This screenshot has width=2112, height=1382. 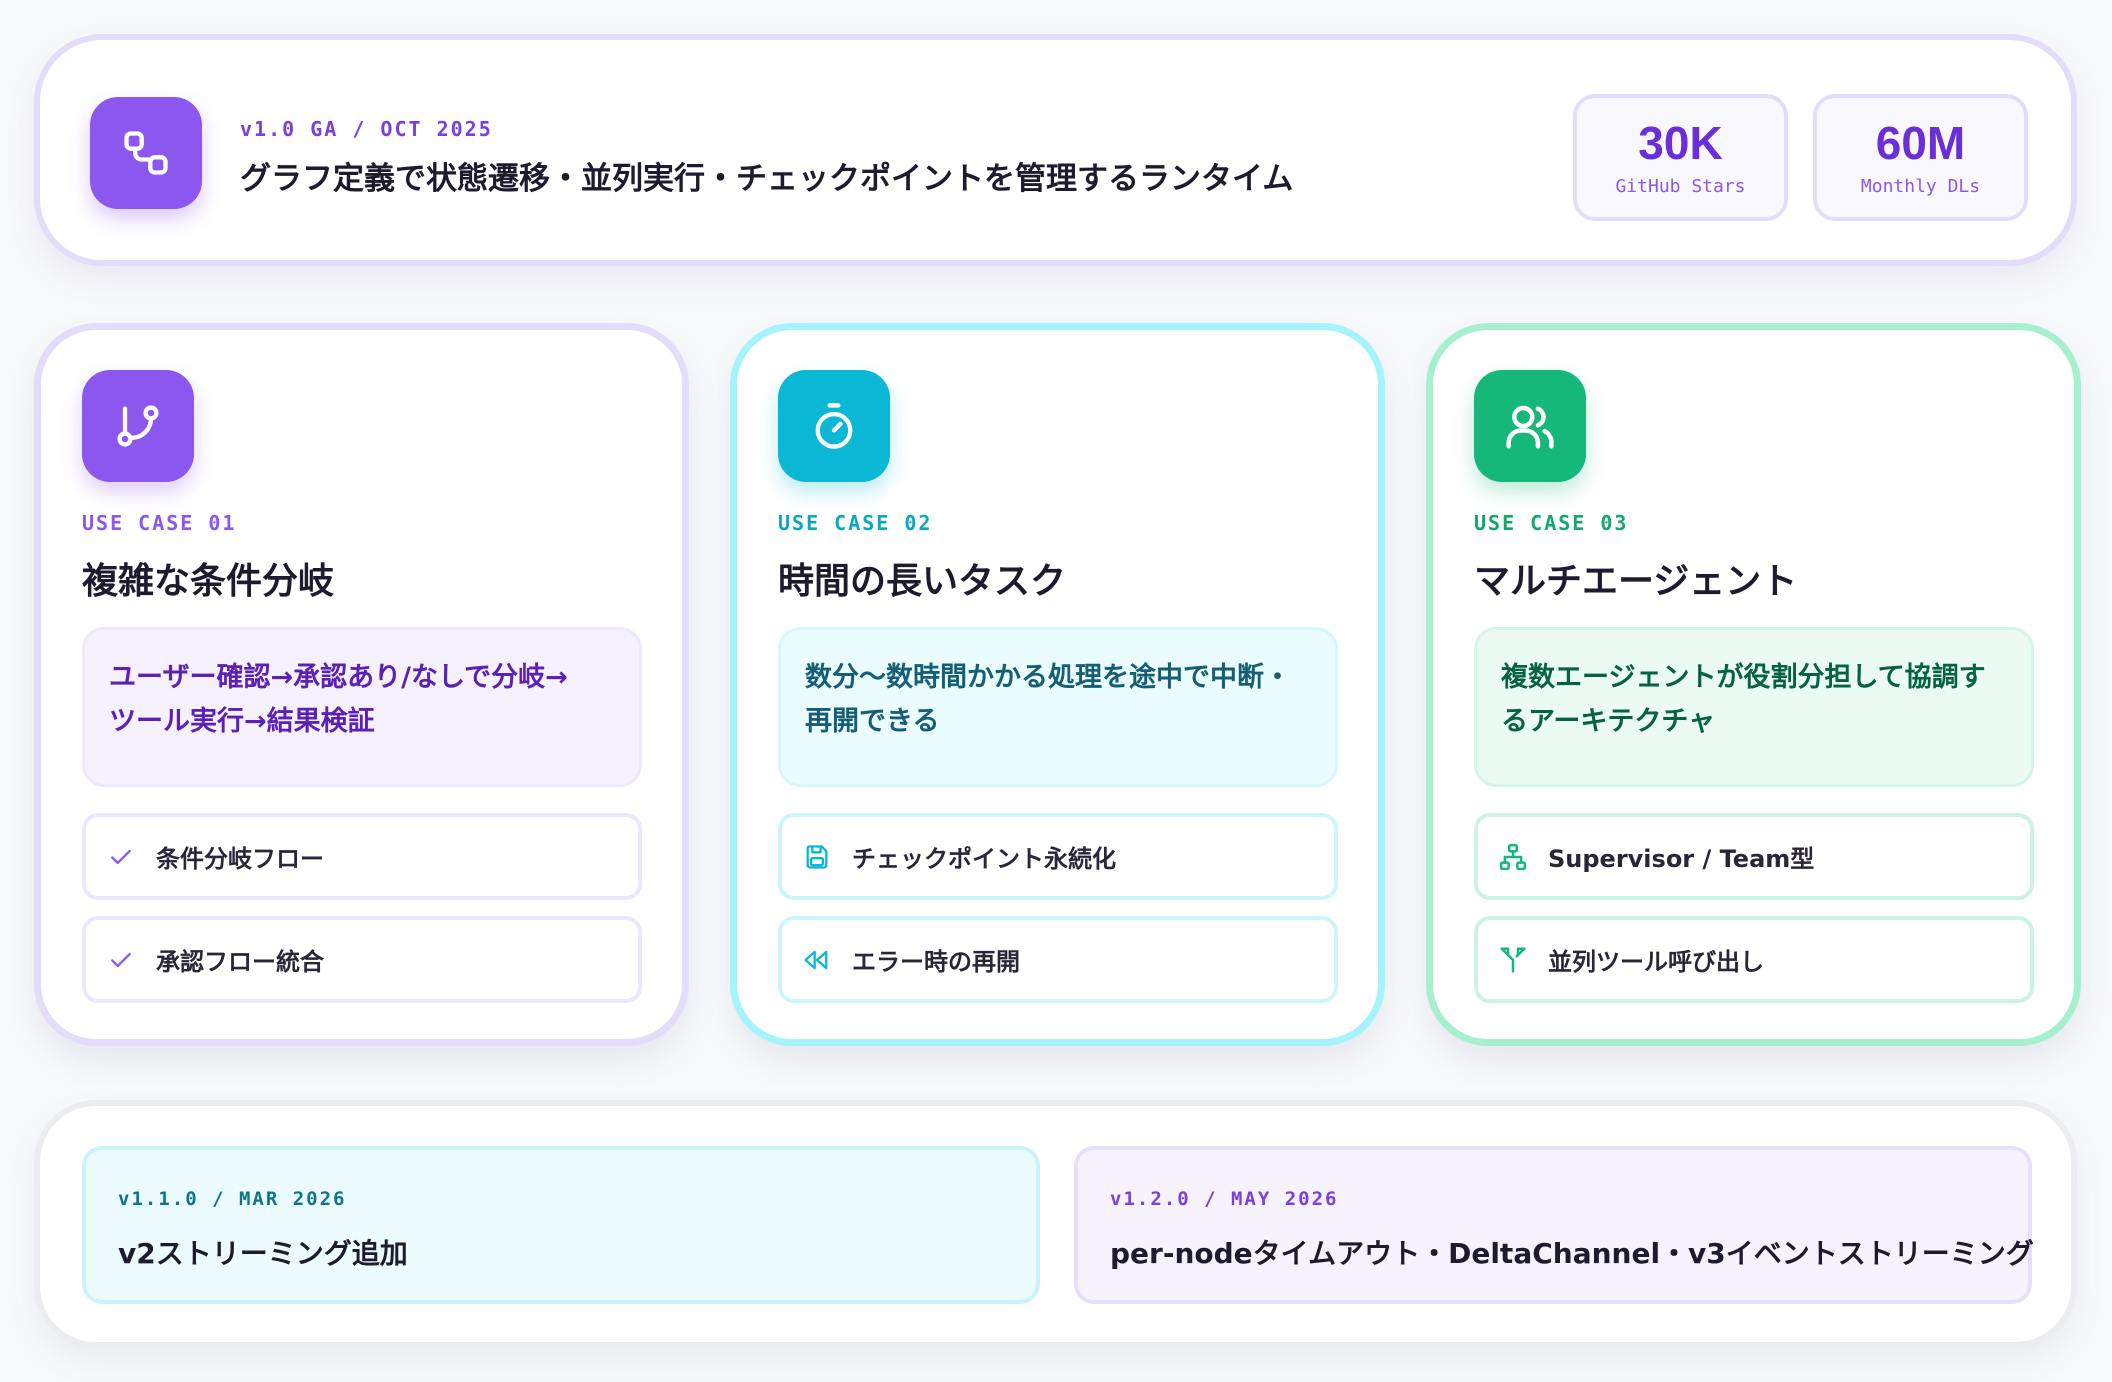 I want to click on use-case-tag: USE CASE 02, so click(x=855, y=523).